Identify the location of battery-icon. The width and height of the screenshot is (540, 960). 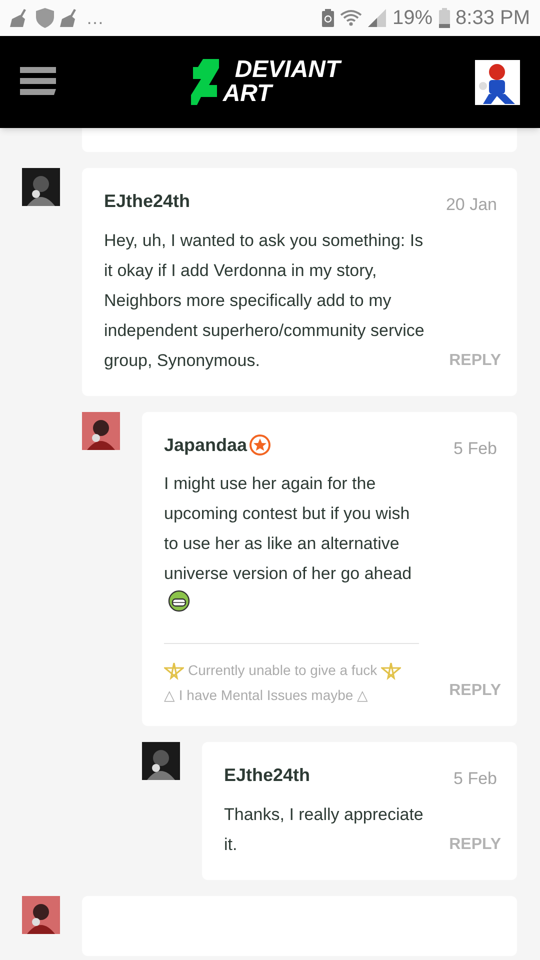
(444, 18).